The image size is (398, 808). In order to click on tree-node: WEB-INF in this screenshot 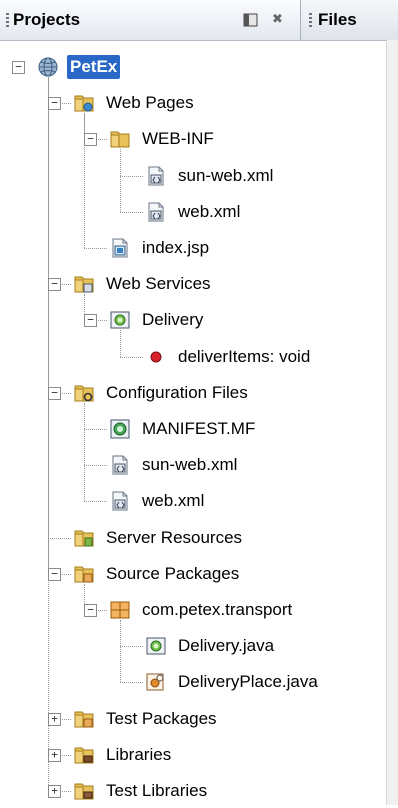, I will do `click(161, 139)`.